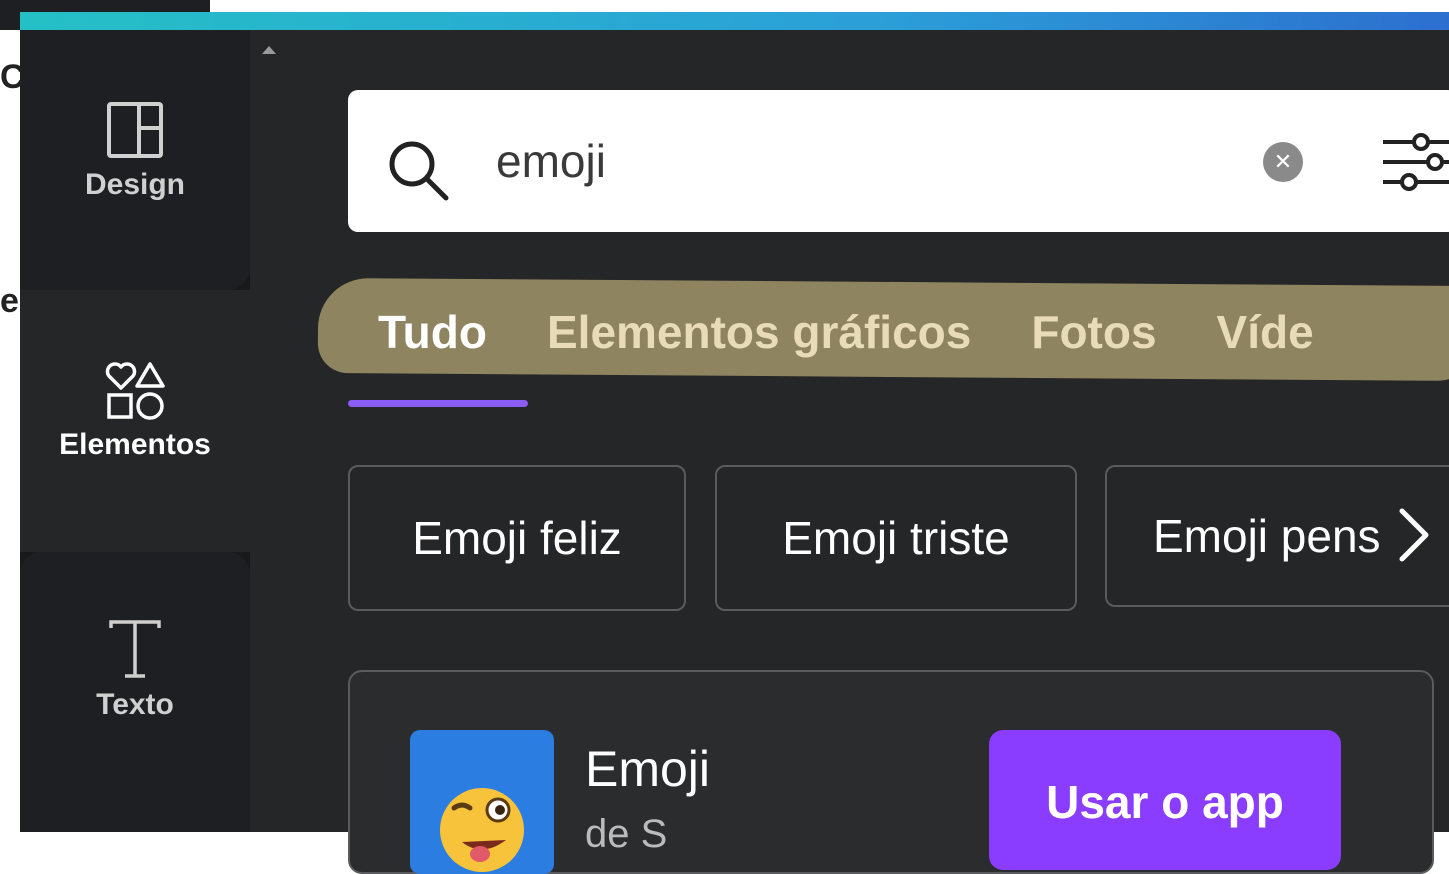 The height and width of the screenshot is (874, 1449). What do you see at coordinates (1416, 162) in the screenshot?
I see `filter-sliders-icon` at bounding box center [1416, 162].